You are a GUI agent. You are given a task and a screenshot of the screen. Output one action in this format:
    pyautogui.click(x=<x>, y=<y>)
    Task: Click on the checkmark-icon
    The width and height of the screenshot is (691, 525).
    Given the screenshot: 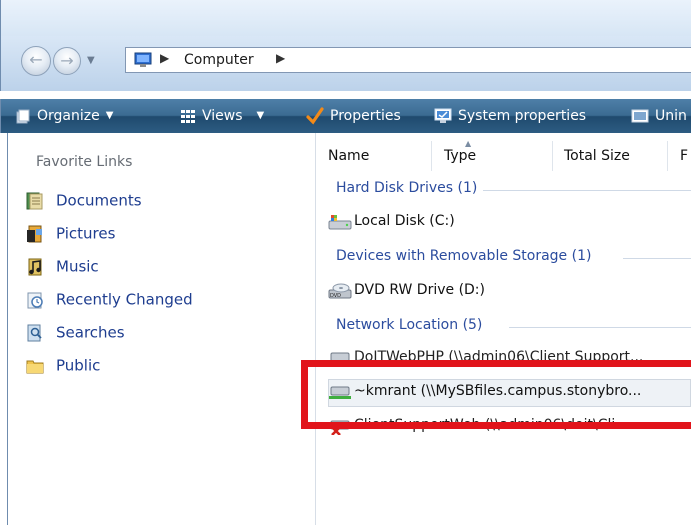 What is the action you would take?
    pyautogui.click(x=315, y=116)
    